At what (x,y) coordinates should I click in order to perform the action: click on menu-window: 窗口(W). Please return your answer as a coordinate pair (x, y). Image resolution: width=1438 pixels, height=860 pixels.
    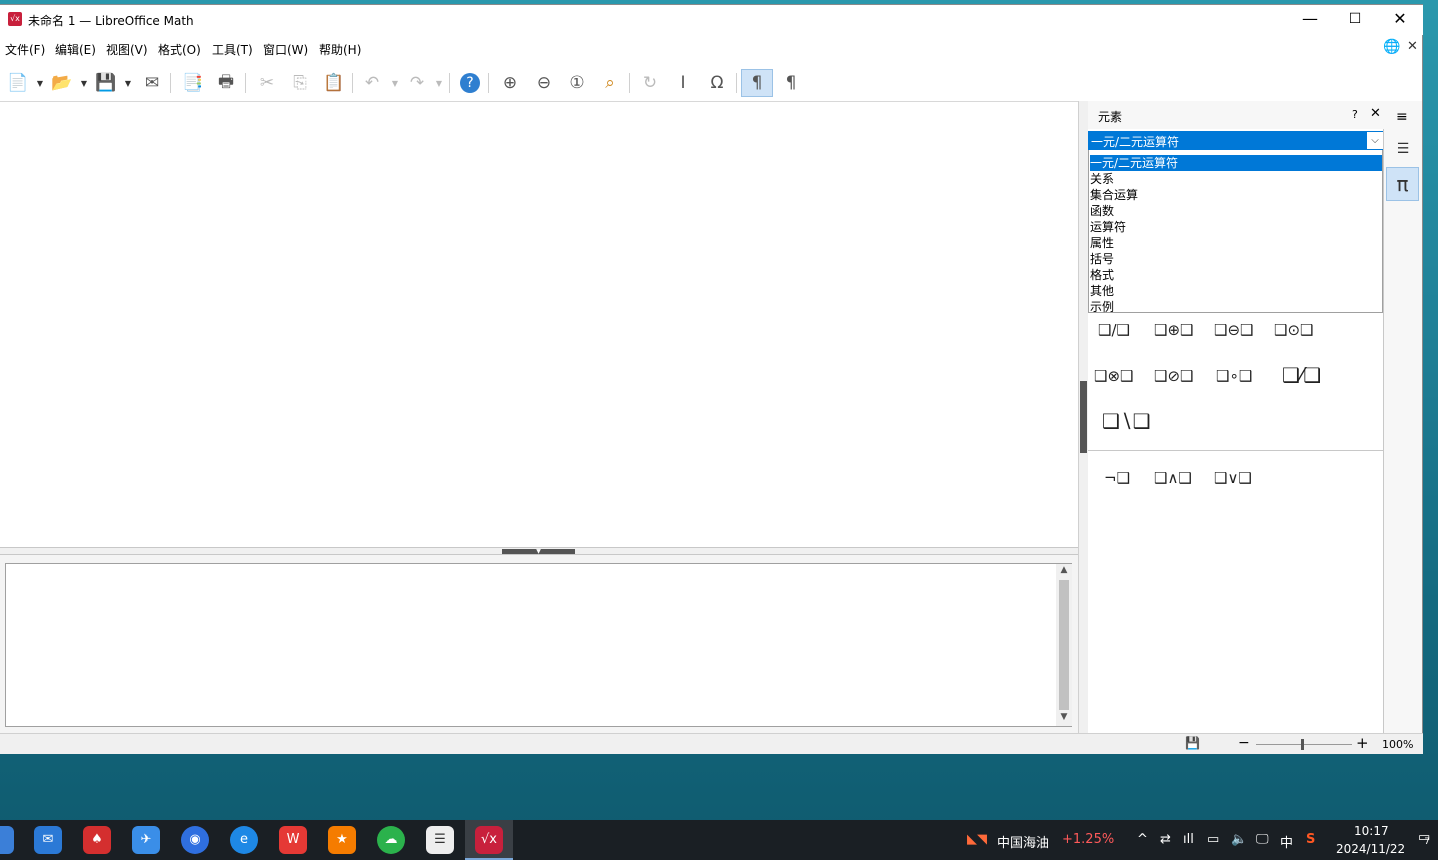
    Looking at the image, I should click on (285, 49).